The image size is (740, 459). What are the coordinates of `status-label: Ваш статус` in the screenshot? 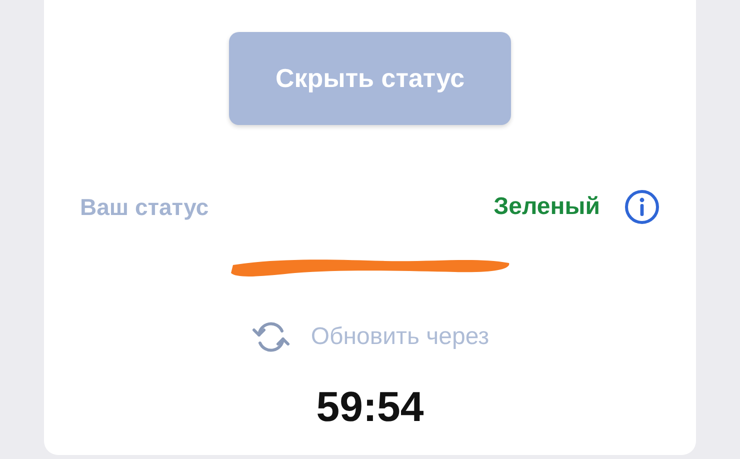 It's located at (144, 207).